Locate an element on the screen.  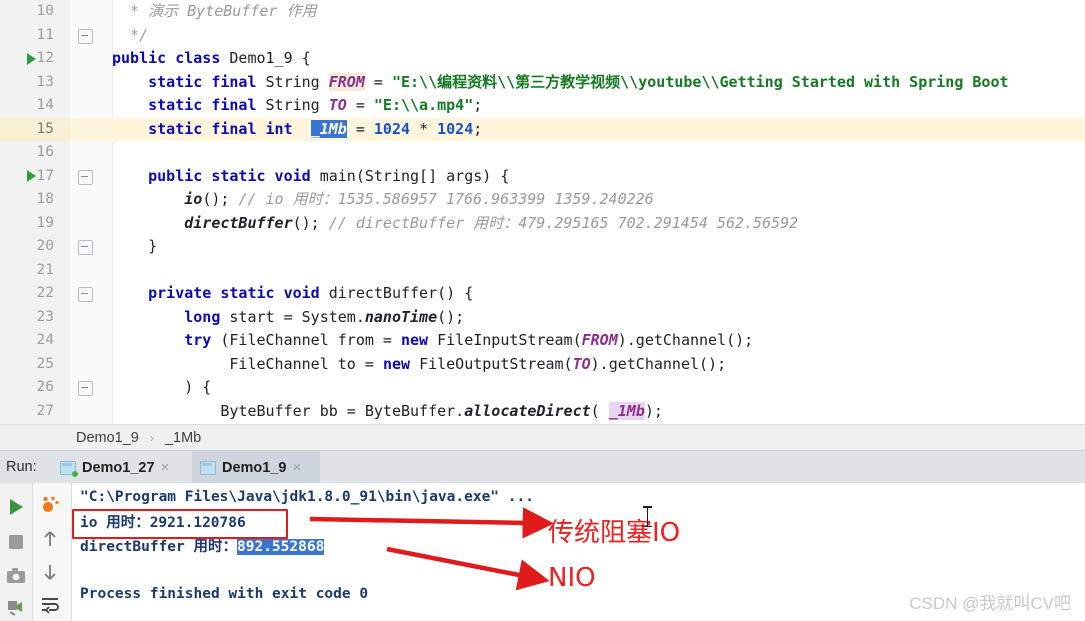
line-number-22: 22 is located at coordinates (45, 293).